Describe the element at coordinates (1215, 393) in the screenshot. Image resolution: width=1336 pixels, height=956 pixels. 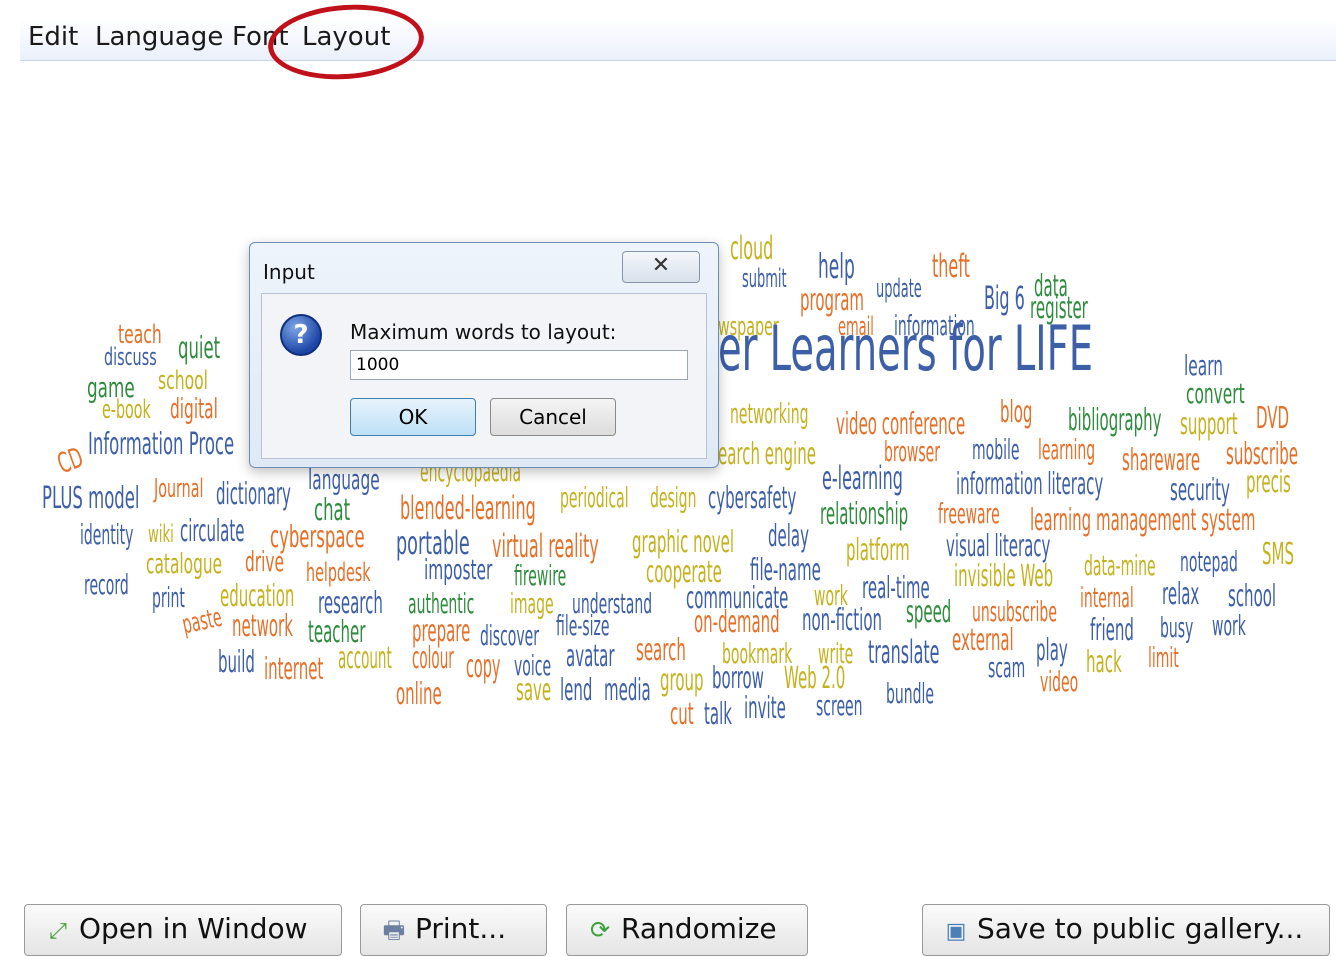
I see `cloud-word: convert` at that location.